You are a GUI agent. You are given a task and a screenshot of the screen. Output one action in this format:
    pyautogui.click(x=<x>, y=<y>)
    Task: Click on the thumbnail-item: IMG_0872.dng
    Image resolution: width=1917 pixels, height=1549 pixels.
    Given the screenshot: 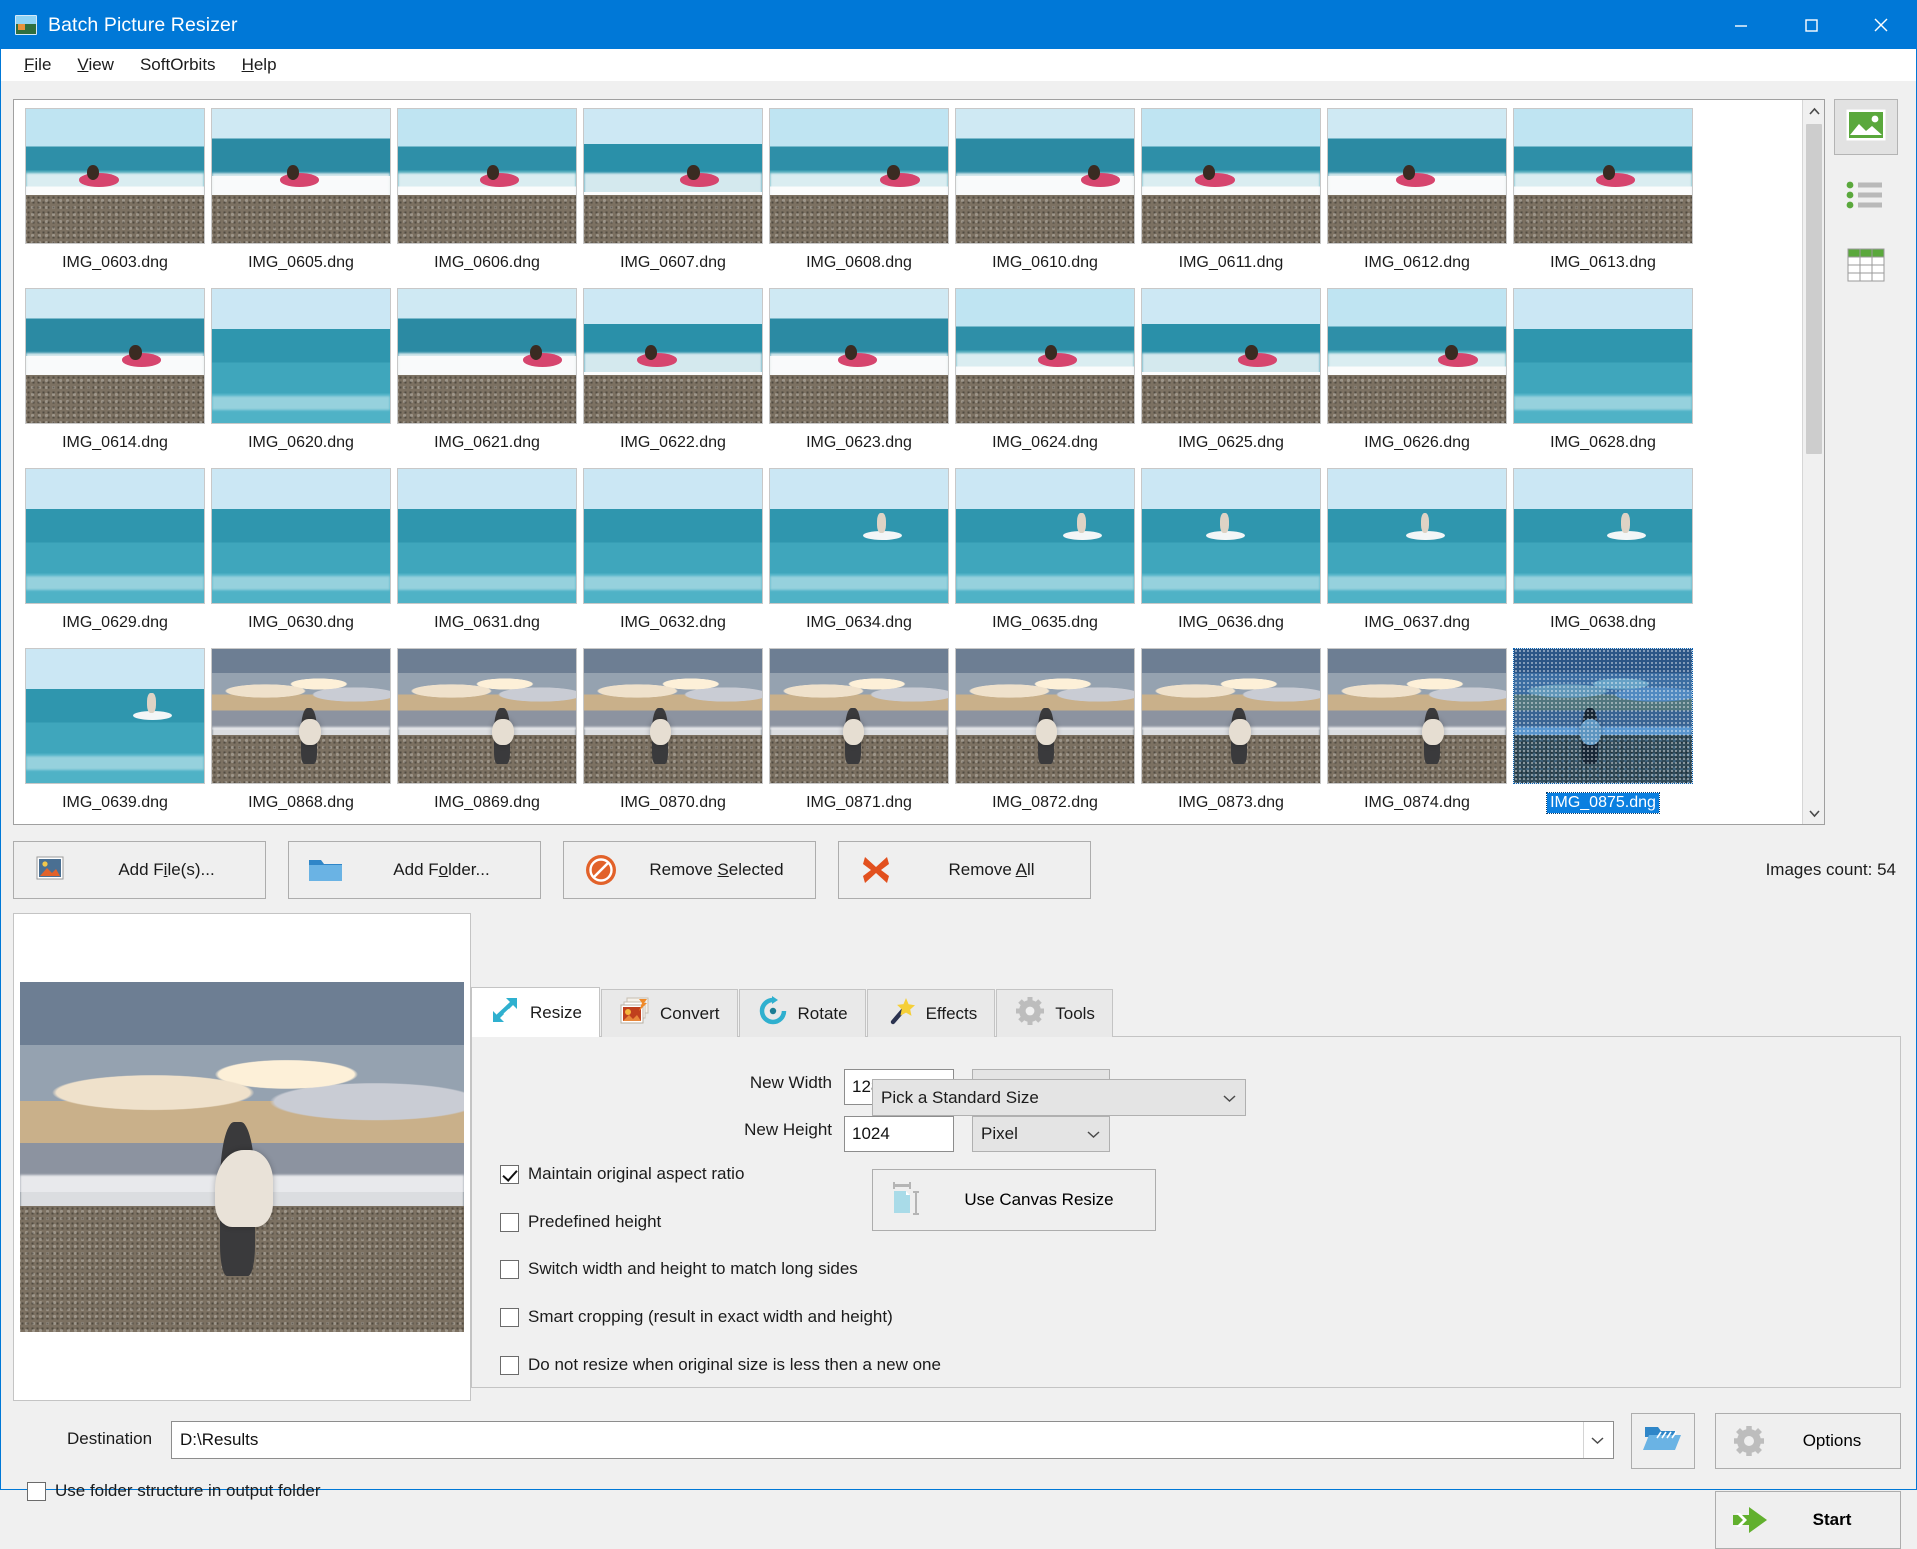 What is the action you would take?
    pyautogui.click(x=1045, y=736)
    